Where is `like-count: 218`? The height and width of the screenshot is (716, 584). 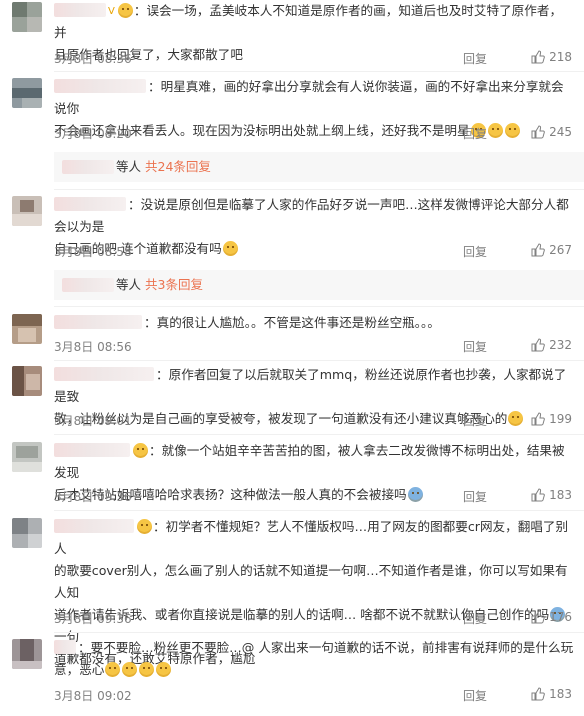
like-count: 218 is located at coordinates (560, 57).